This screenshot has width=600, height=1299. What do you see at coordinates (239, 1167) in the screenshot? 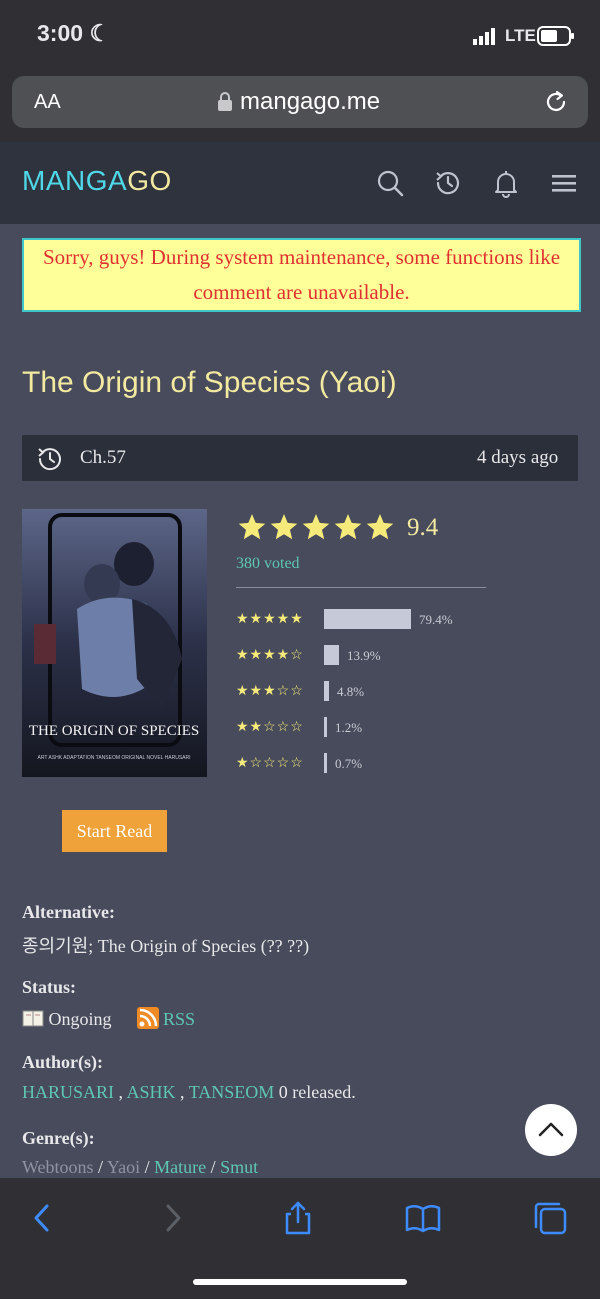
I see `genre-link: Smut` at bounding box center [239, 1167].